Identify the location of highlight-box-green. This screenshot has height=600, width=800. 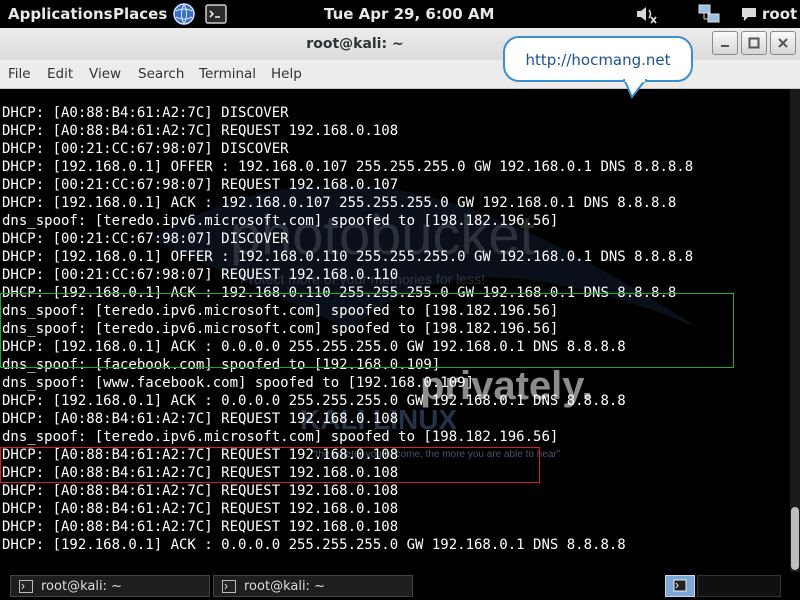
(367, 330).